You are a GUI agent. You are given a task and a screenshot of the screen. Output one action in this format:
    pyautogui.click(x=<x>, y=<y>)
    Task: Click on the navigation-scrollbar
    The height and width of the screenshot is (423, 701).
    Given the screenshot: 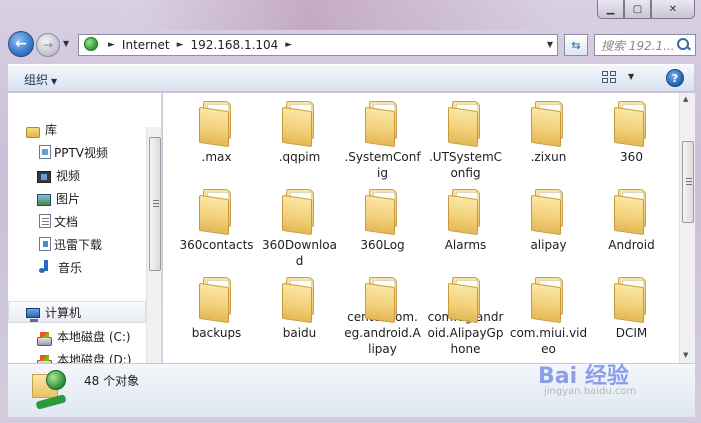 What is the action you would take?
    pyautogui.click(x=153, y=245)
    